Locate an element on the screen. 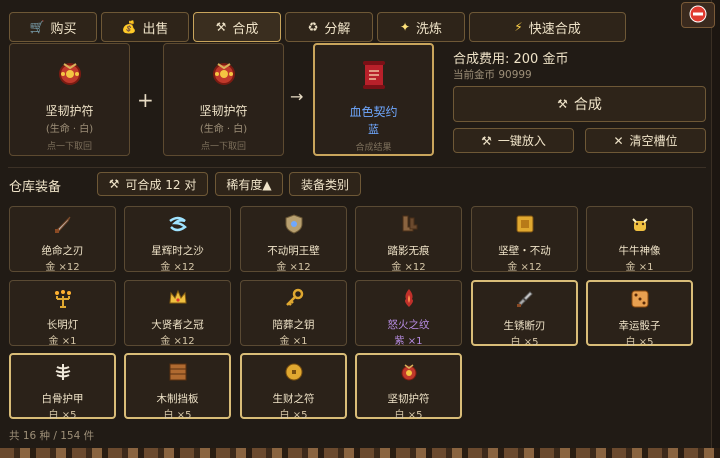 The height and width of the screenshot is (458, 720). result-quality: 蓝 is located at coordinates (373, 129).